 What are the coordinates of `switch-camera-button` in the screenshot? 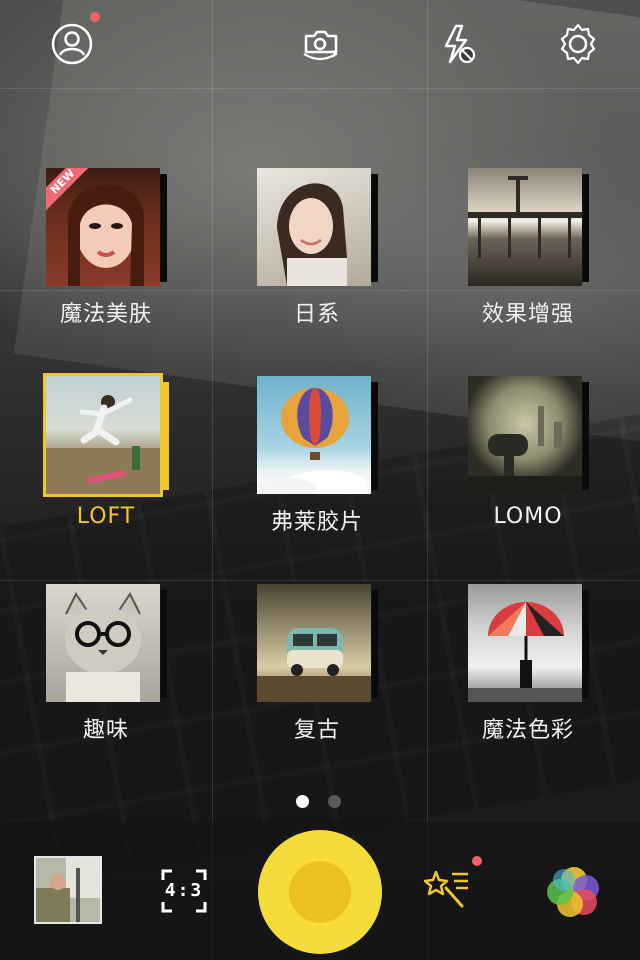 It's located at (320, 44).